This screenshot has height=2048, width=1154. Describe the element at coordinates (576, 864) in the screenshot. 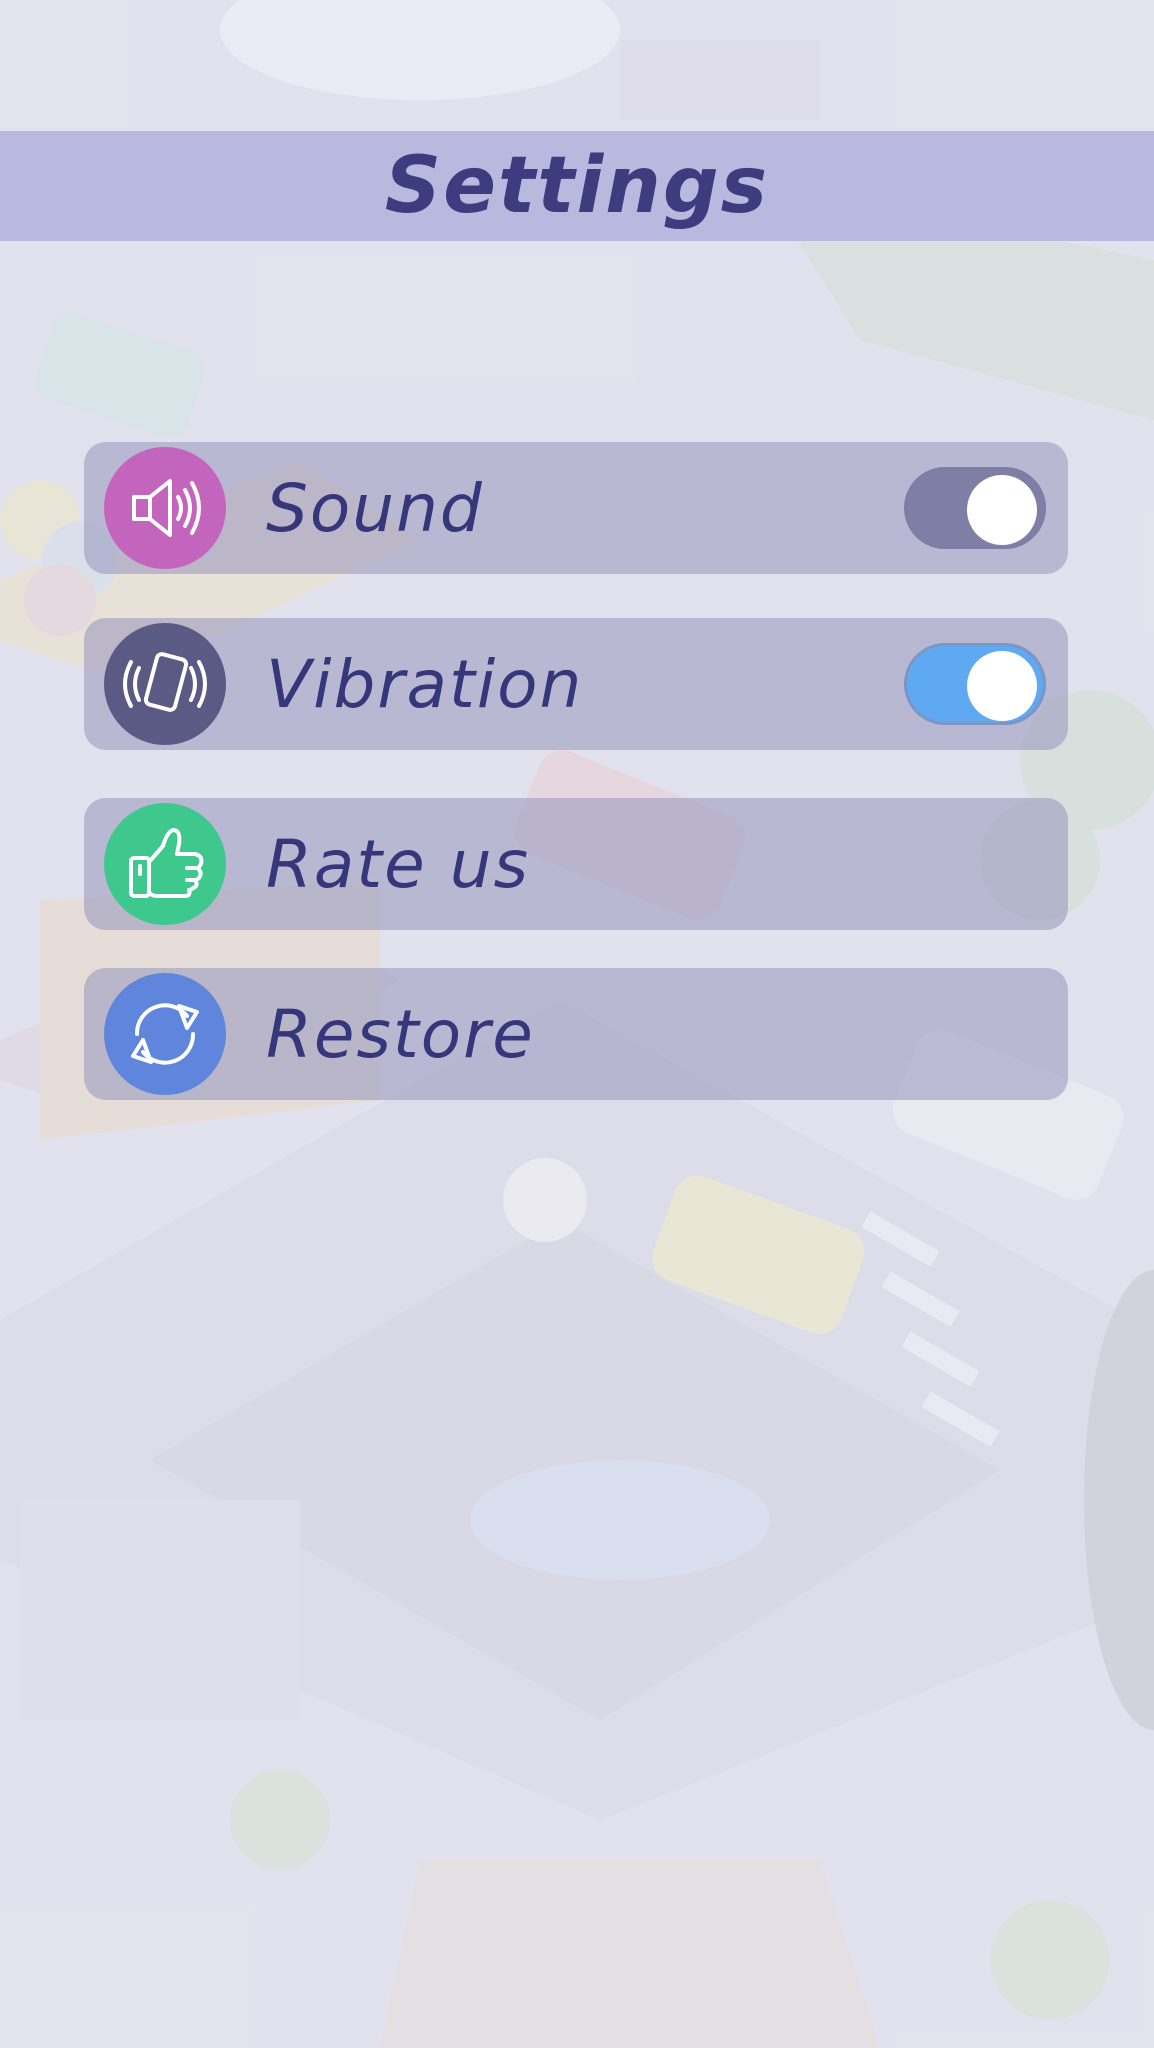

I see `rate-us-button: Rate us` at that location.